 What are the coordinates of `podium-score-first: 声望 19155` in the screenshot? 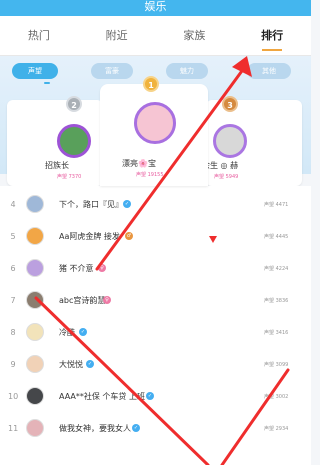 It's located at (150, 175).